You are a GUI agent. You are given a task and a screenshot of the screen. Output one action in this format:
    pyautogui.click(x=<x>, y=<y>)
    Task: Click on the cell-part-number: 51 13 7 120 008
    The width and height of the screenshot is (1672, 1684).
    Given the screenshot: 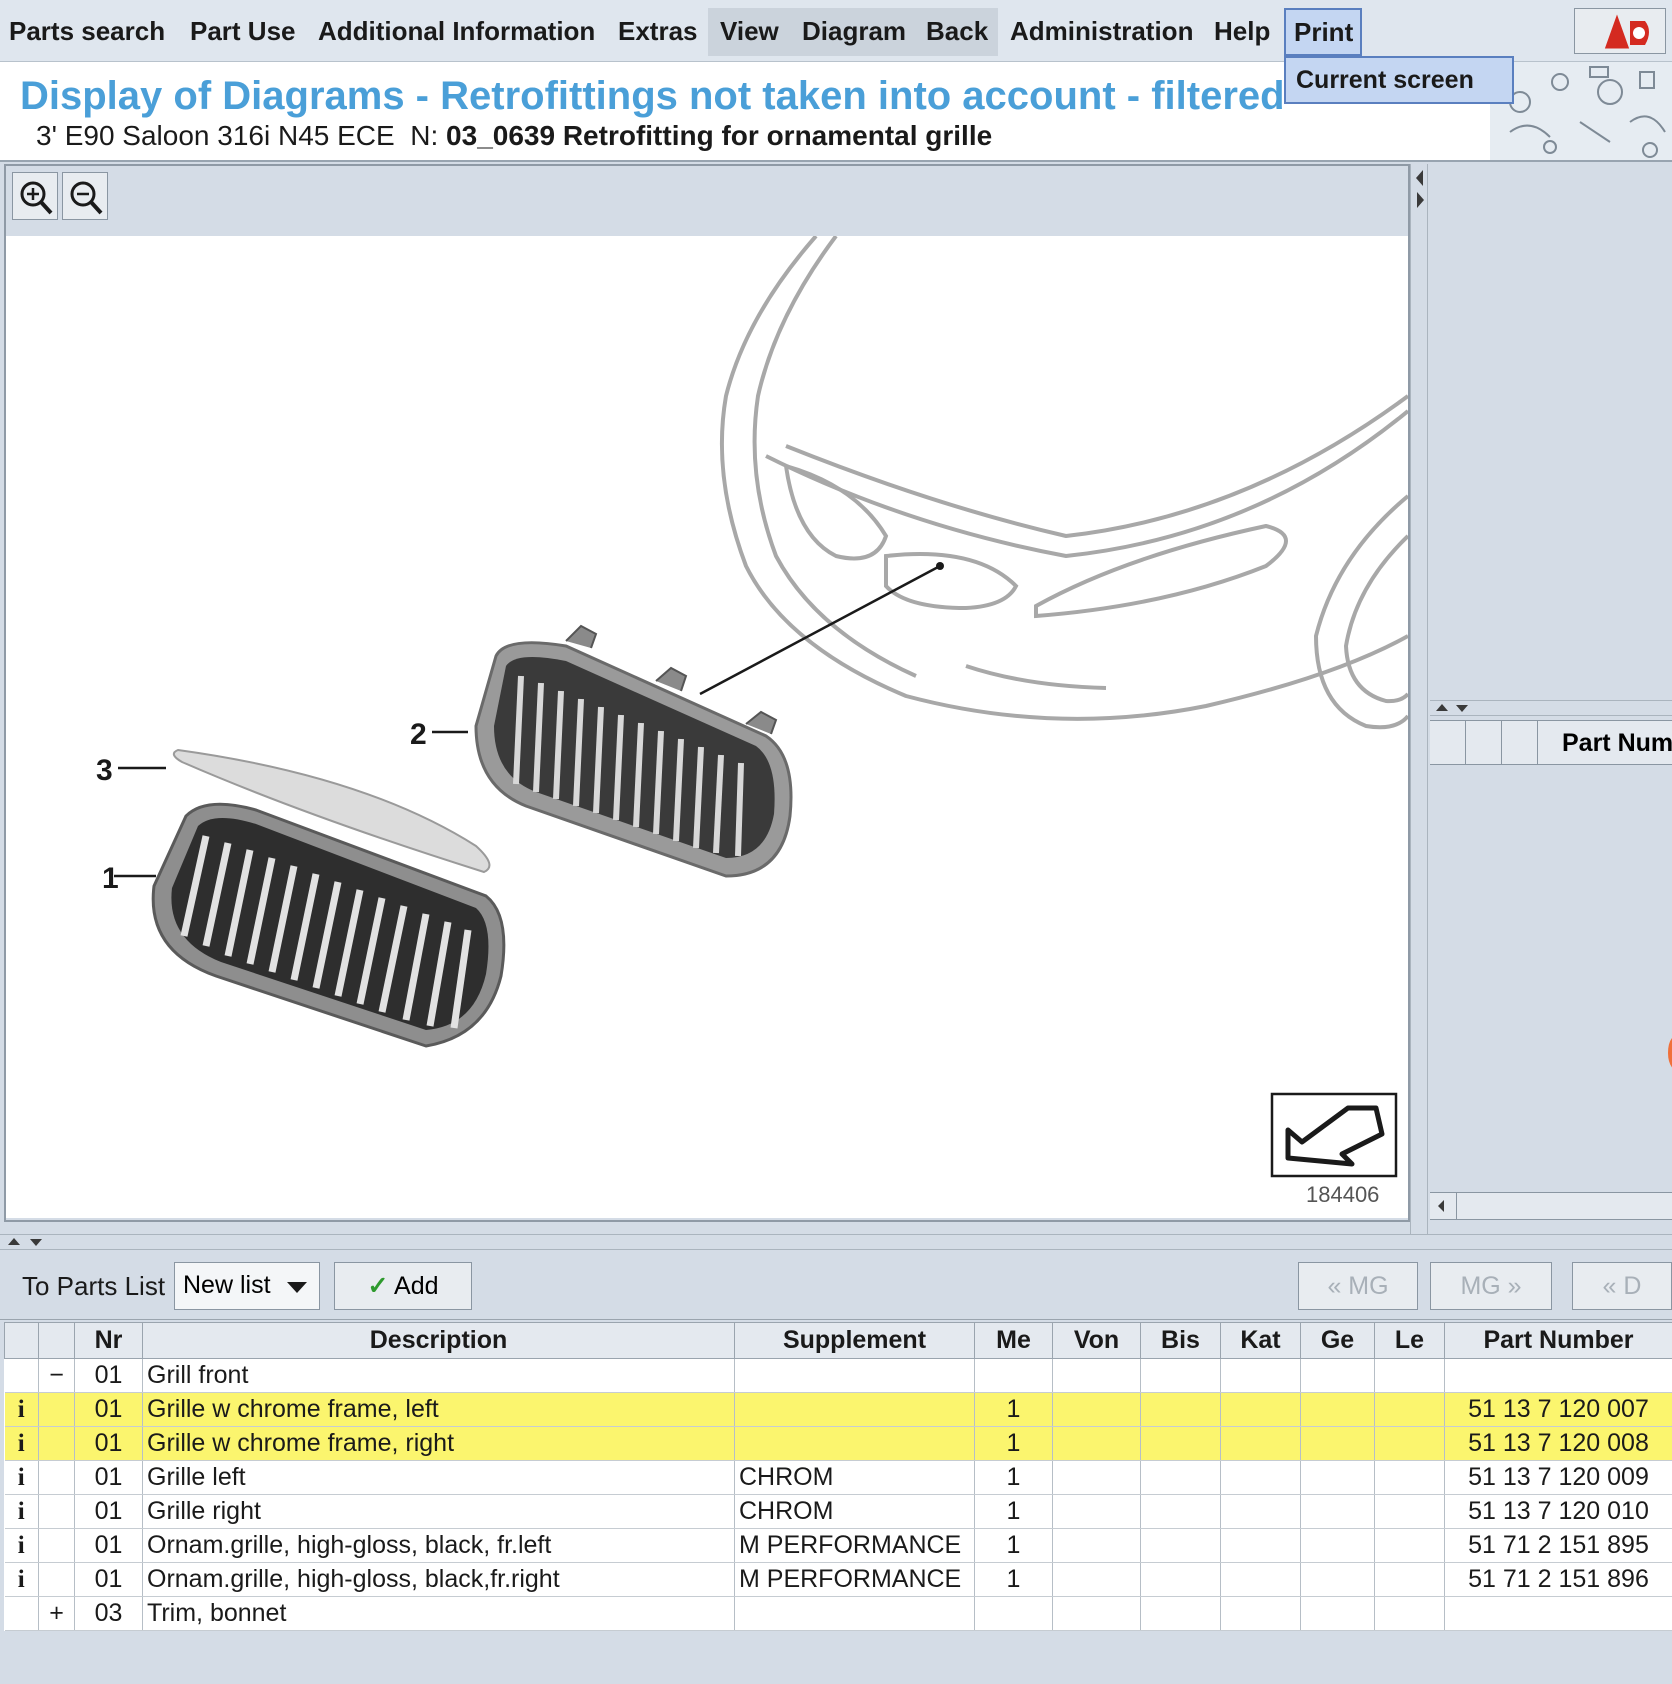 What is the action you would take?
    pyautogui.click(x=1558, y=1443)
    